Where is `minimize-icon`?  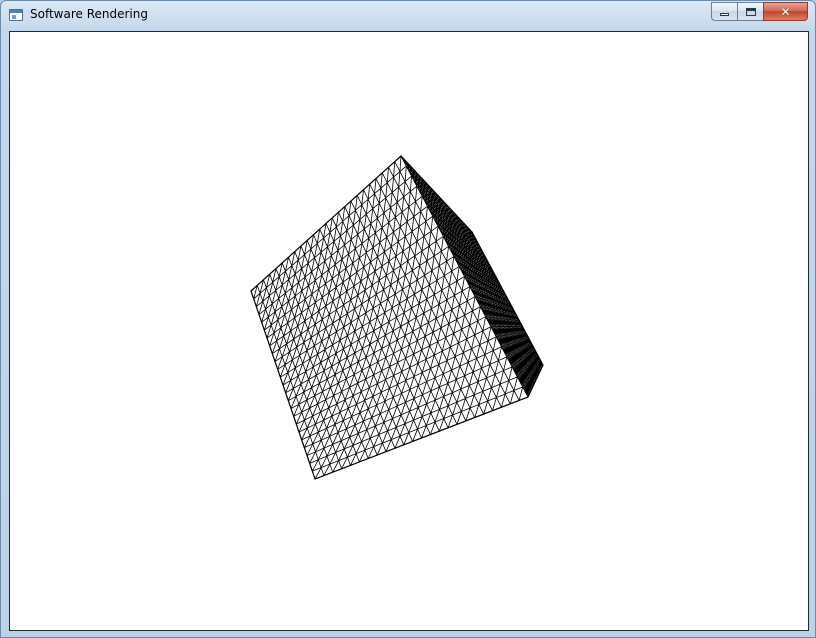 minimize-icon is located at coordinates (724, 14).